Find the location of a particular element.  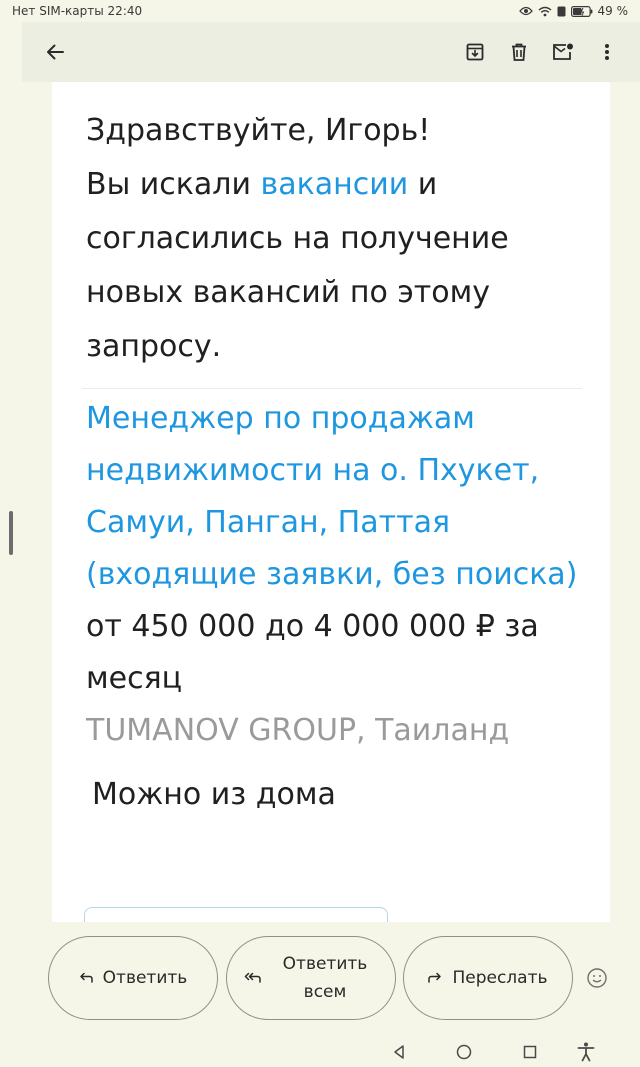

trash-icon is located at coordinates (519, 52).